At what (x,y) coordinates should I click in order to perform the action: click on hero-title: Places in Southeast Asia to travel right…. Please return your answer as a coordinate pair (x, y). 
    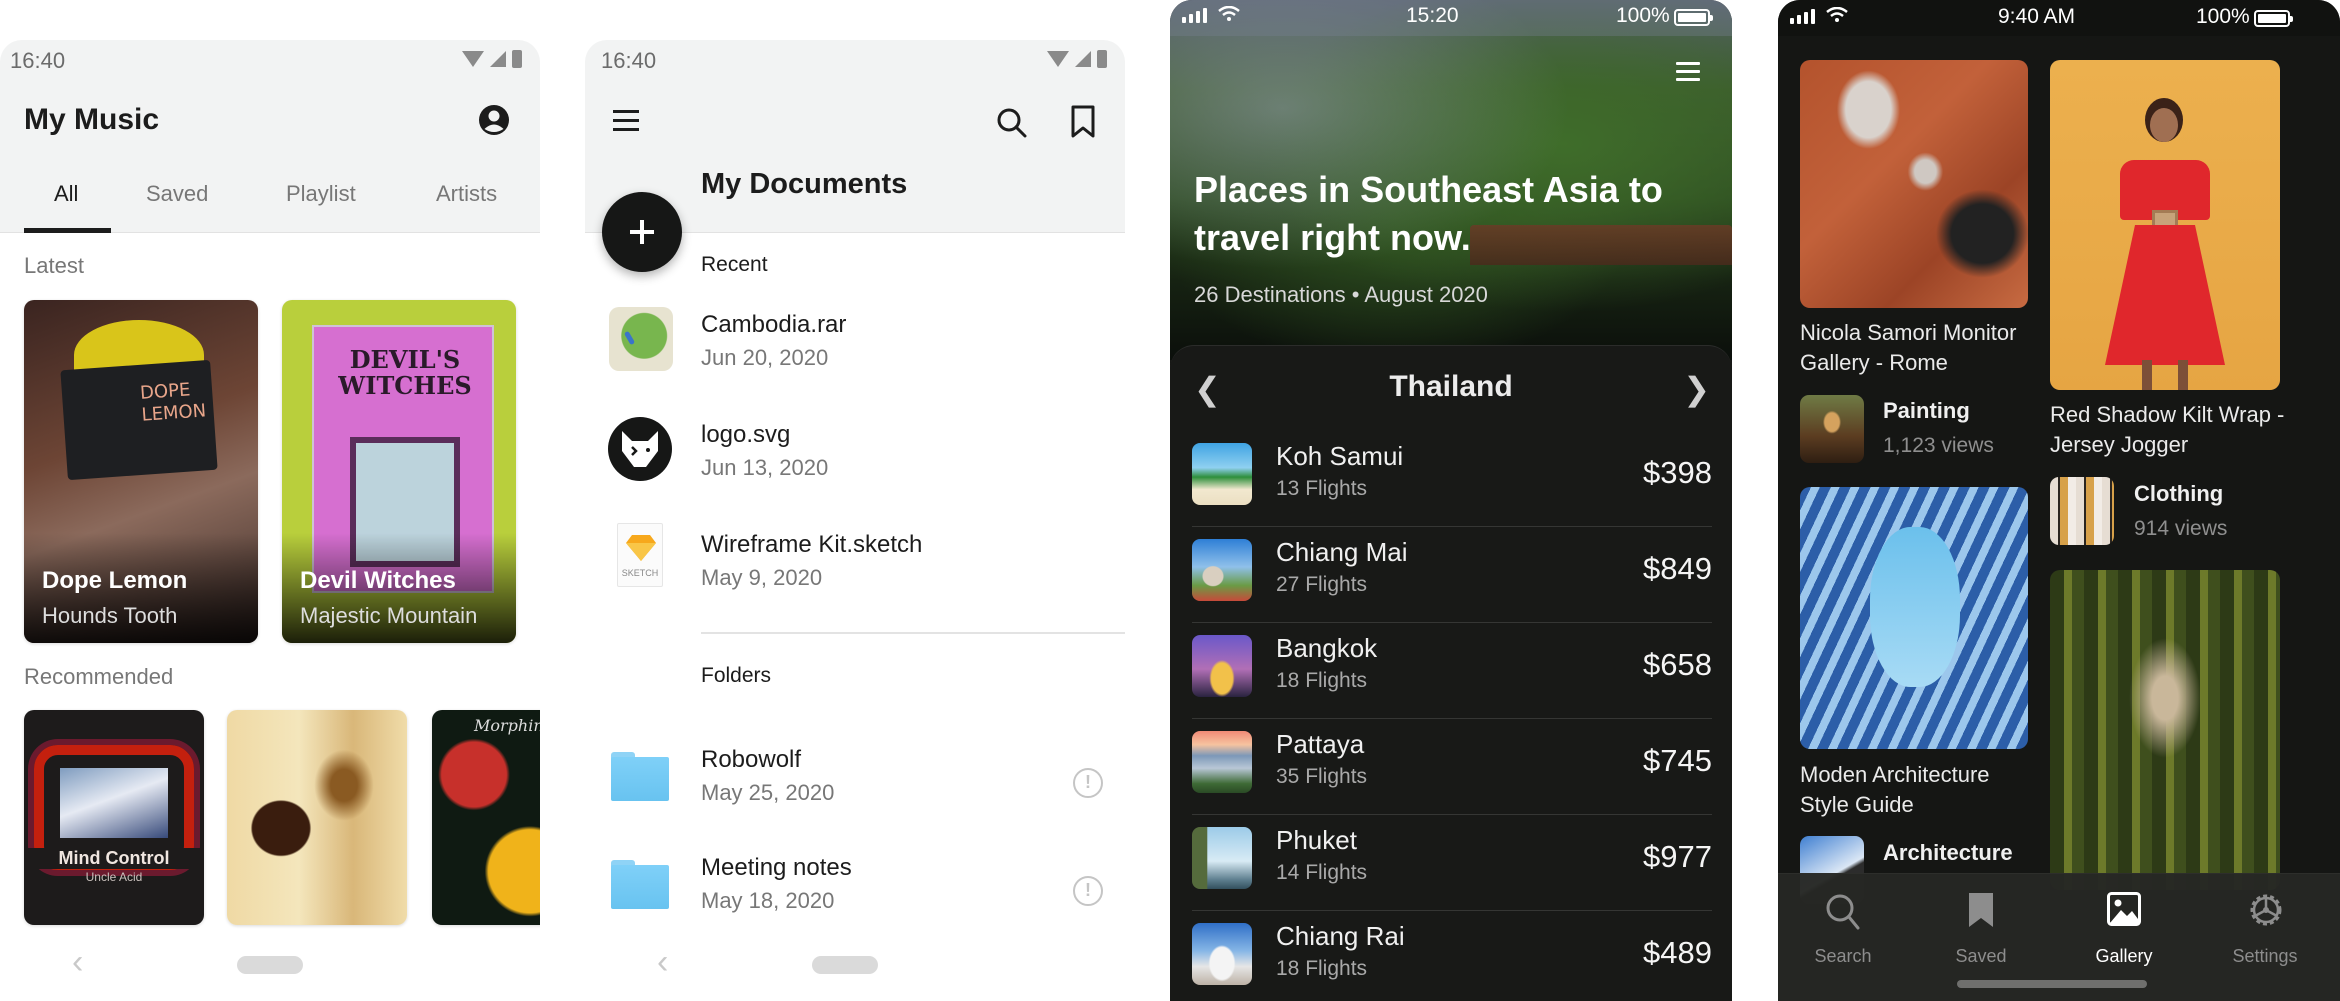
    Looking at the image, I should click on (1428, 213).